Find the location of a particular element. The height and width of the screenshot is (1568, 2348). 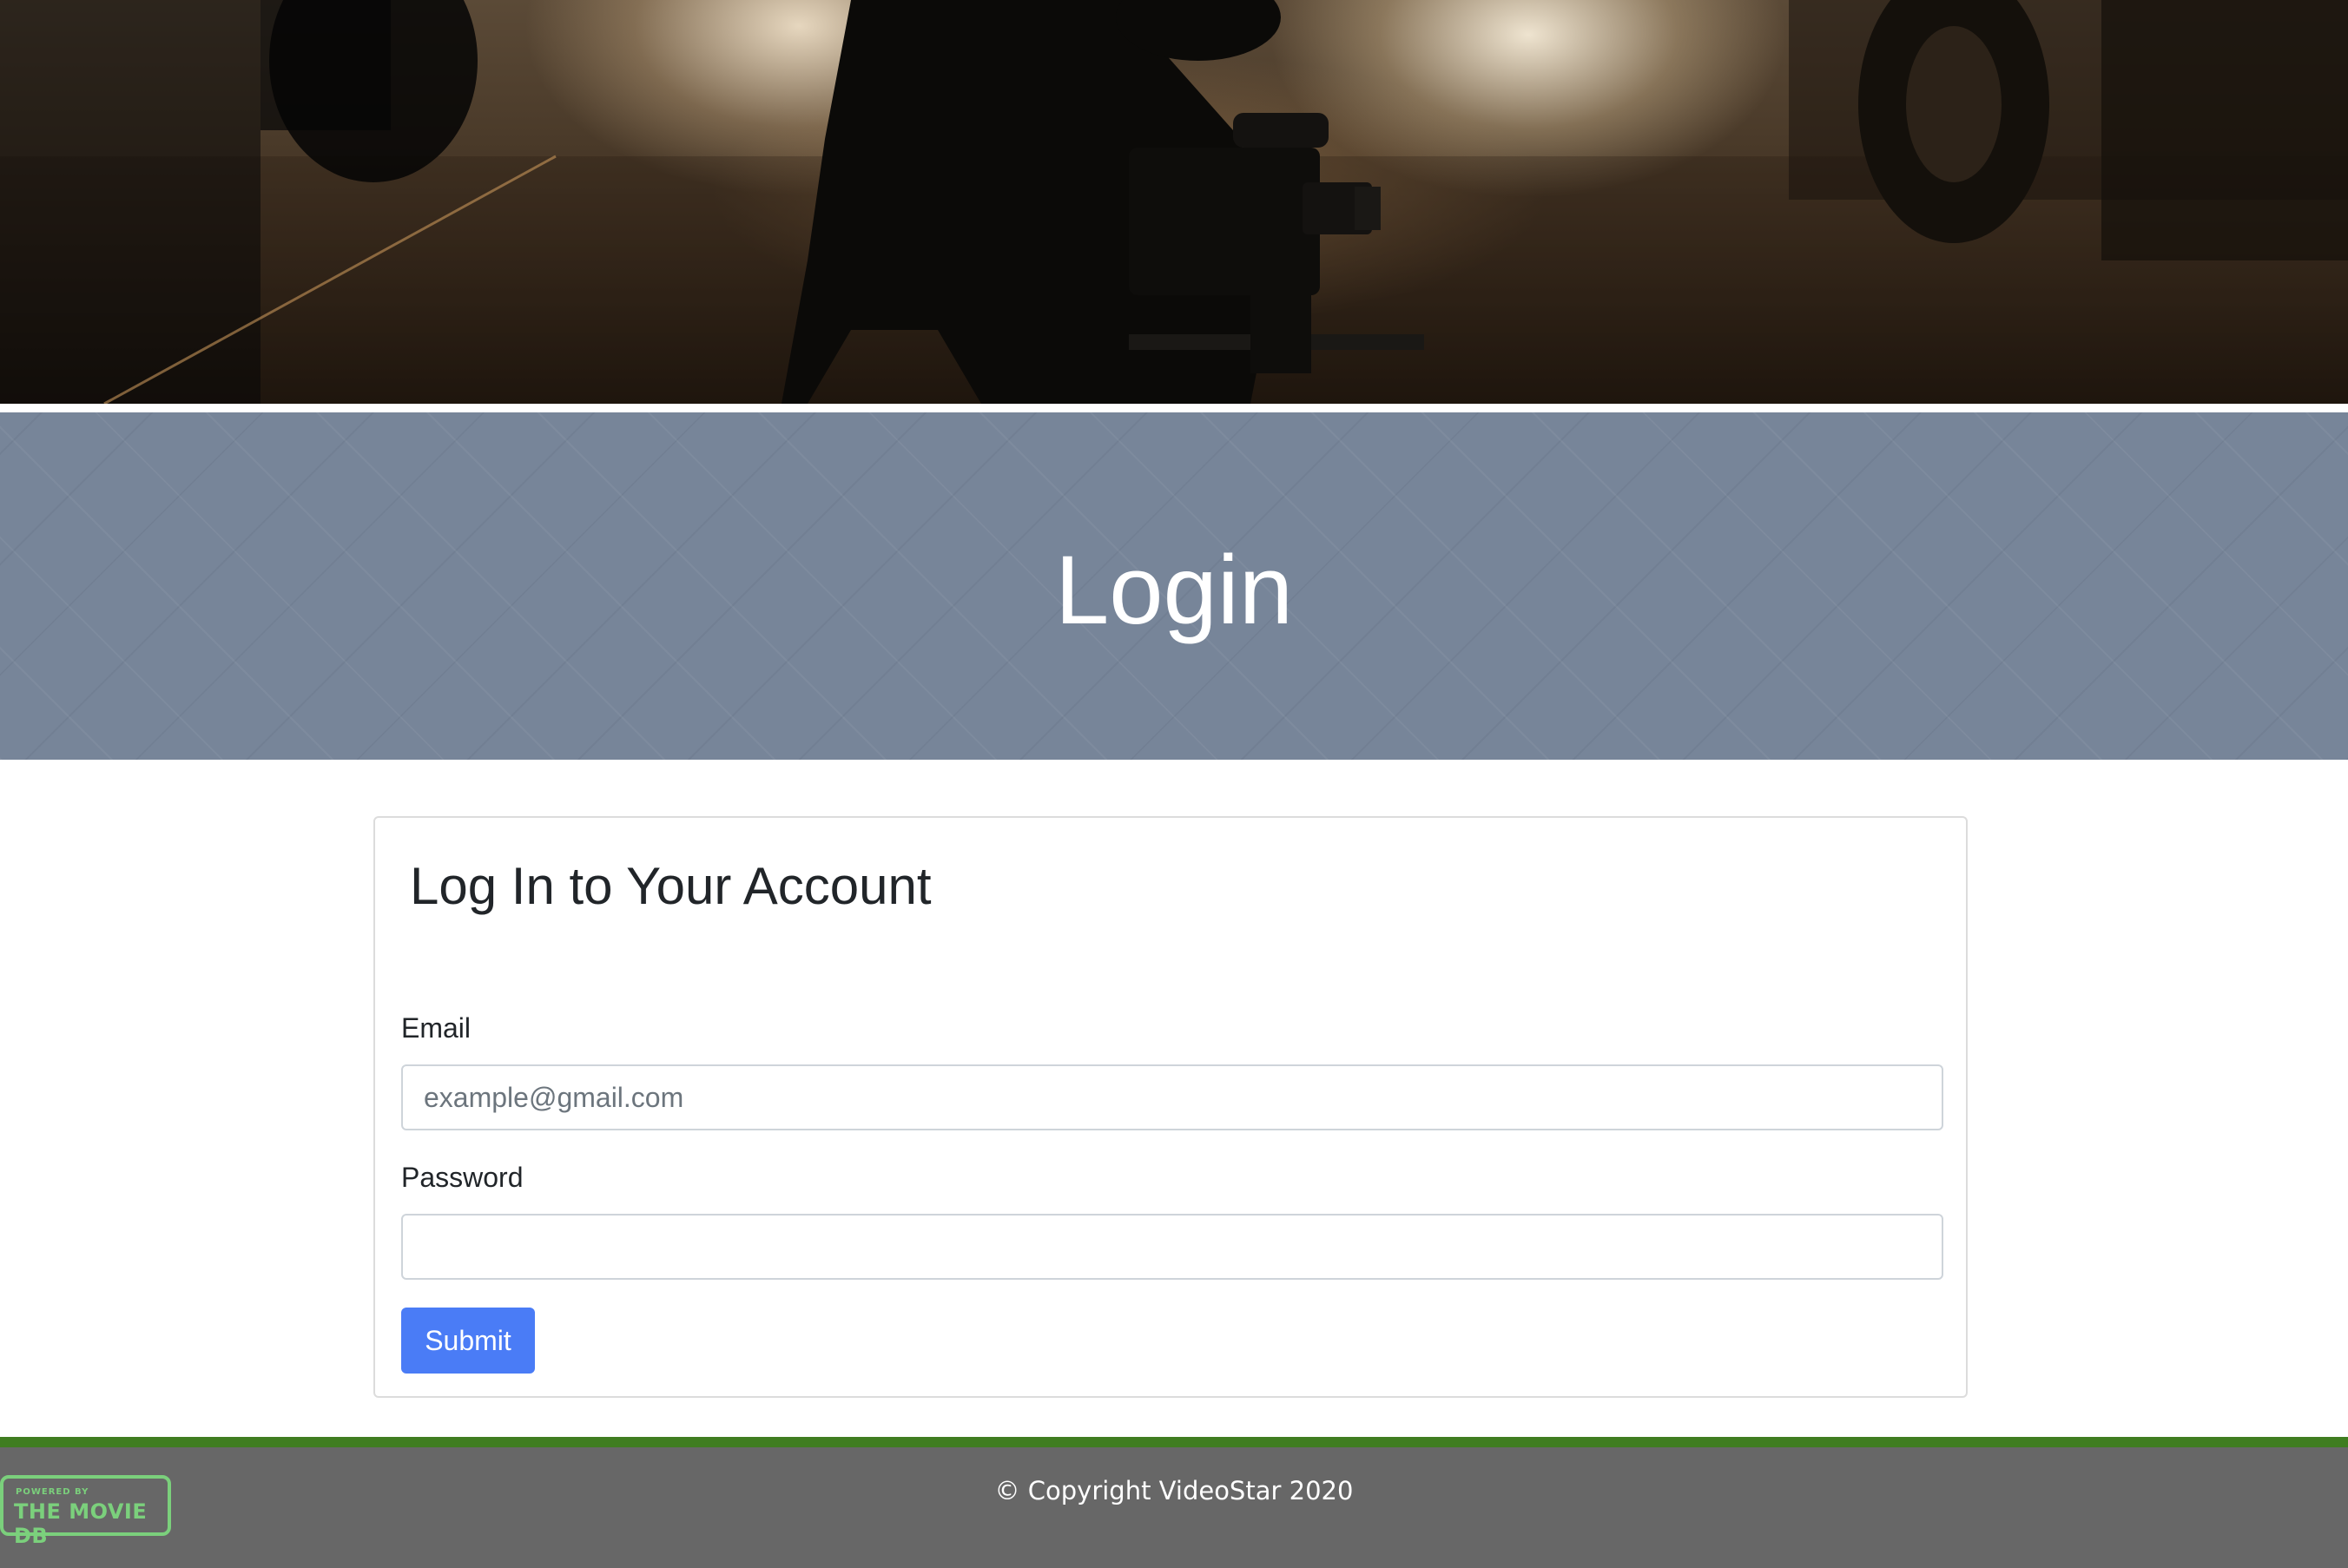

hero-divider is located at coordinates (1174, 408).